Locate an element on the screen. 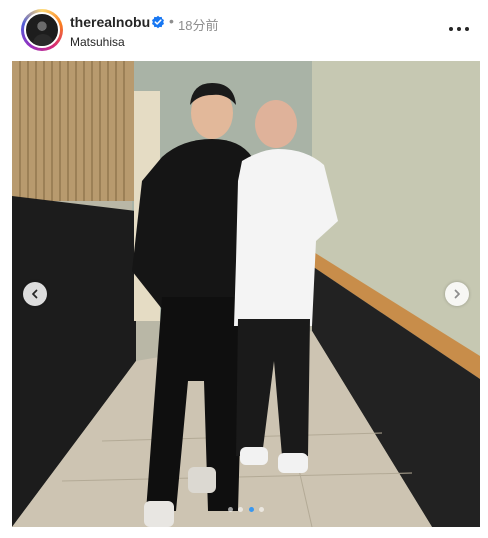 The width and height of the screenshot is (488, 538). chevron-right-icon is located at coordinates (457, 294).